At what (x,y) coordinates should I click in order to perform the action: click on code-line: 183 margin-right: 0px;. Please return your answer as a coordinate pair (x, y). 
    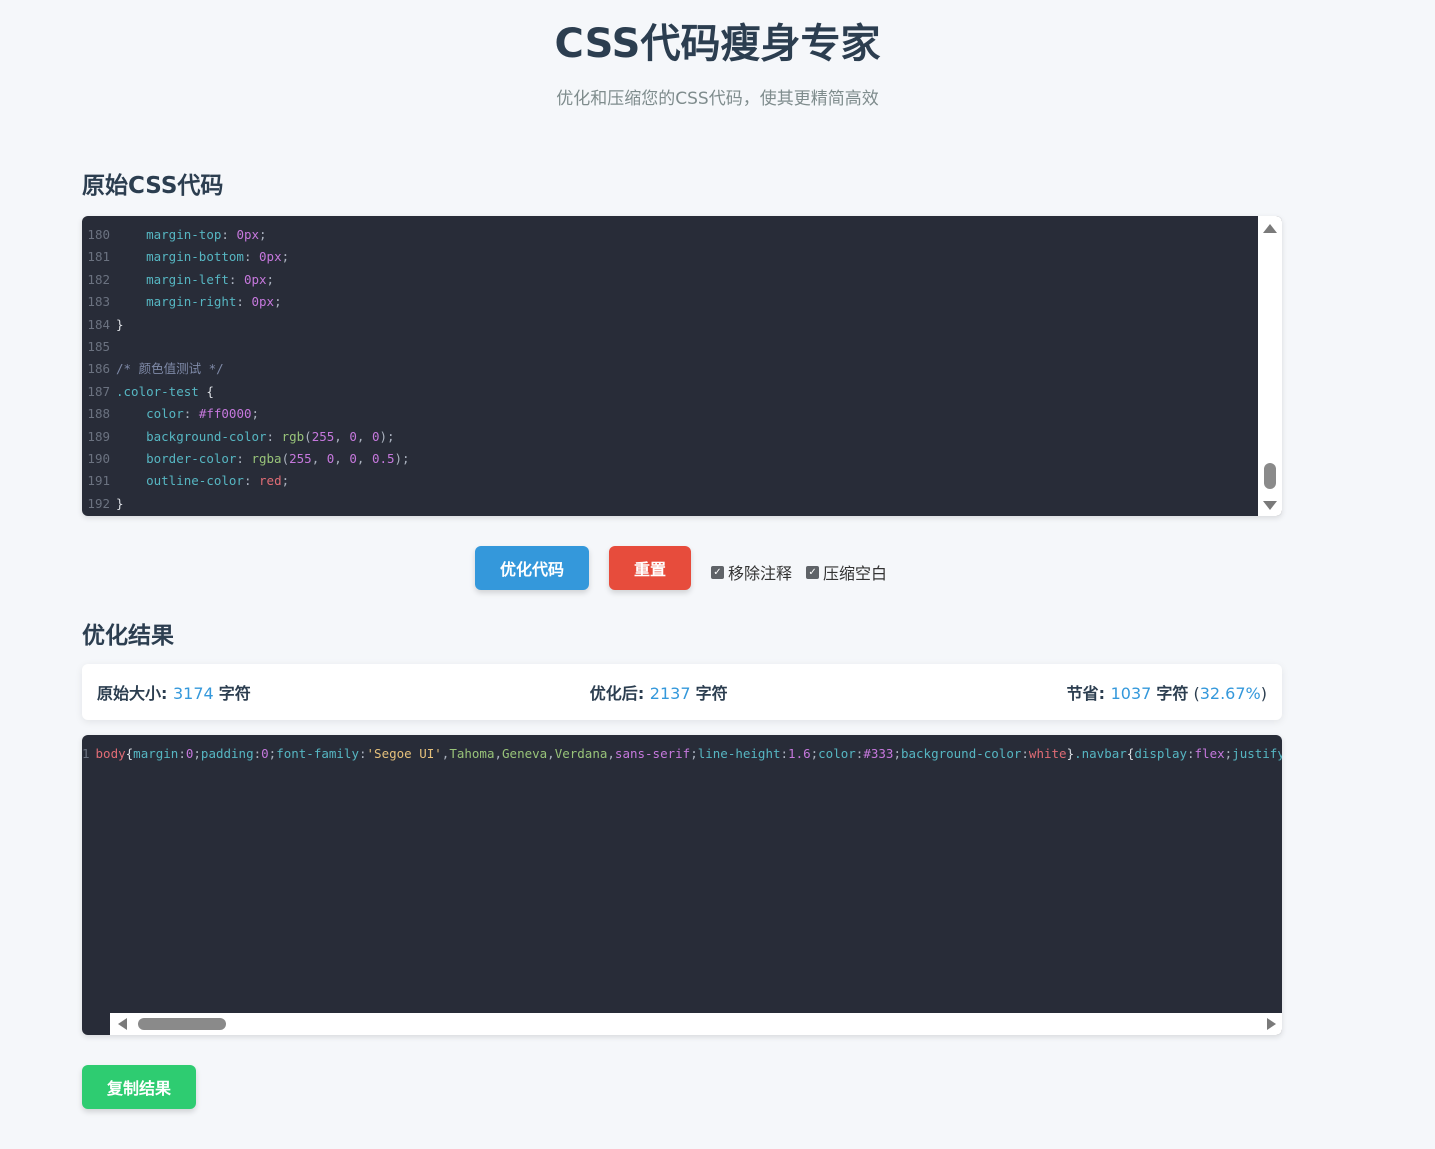
    Looking at the image, I should click on (670, 302).